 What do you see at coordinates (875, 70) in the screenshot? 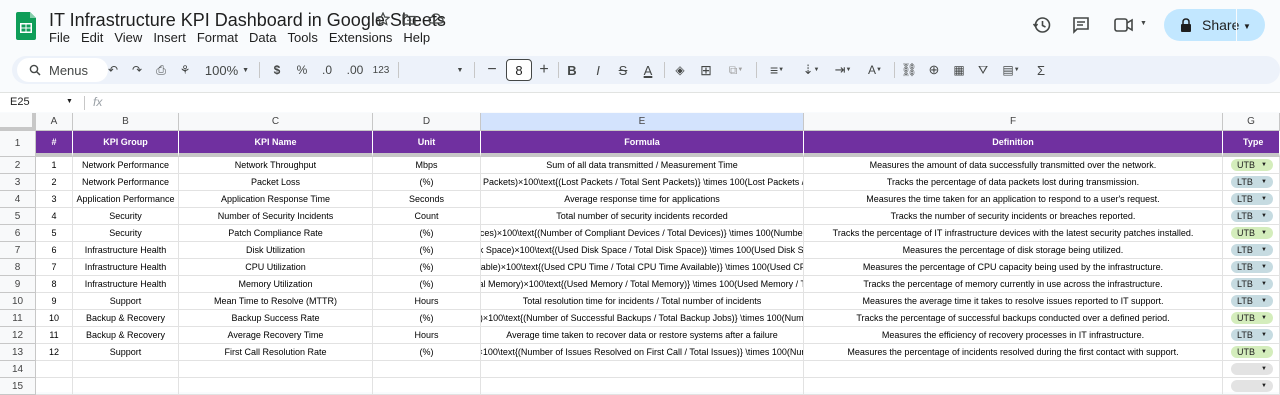
I see `text-rotation-icon: A ▼` at bounding box center [875, 70].